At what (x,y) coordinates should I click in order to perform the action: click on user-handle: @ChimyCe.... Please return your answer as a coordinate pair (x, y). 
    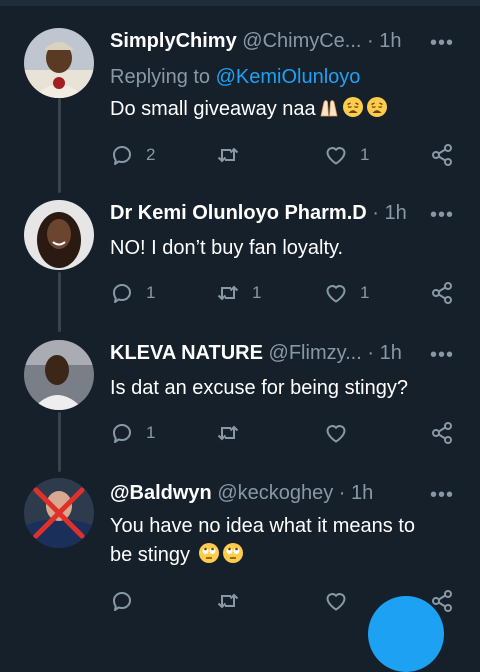
    Looking at the image, I should click on (301, 41).